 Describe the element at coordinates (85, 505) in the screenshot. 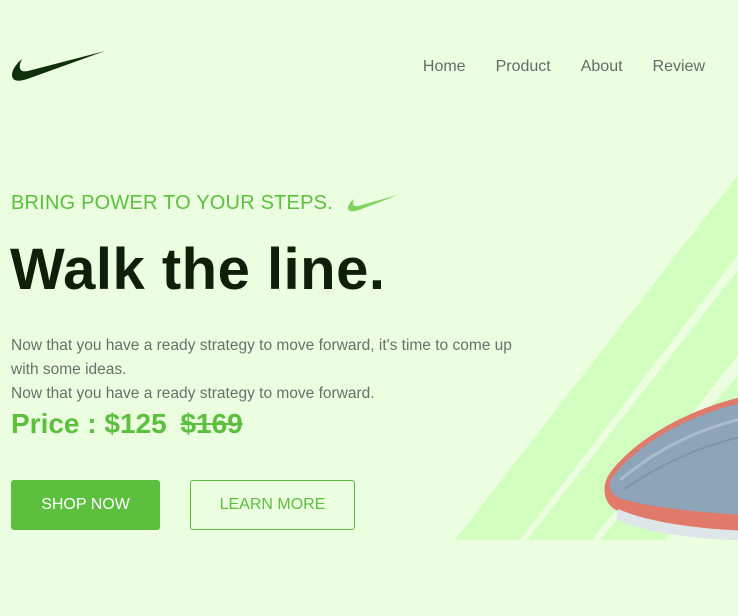

I see `shop-now-button: SHOP NOW` at that location.